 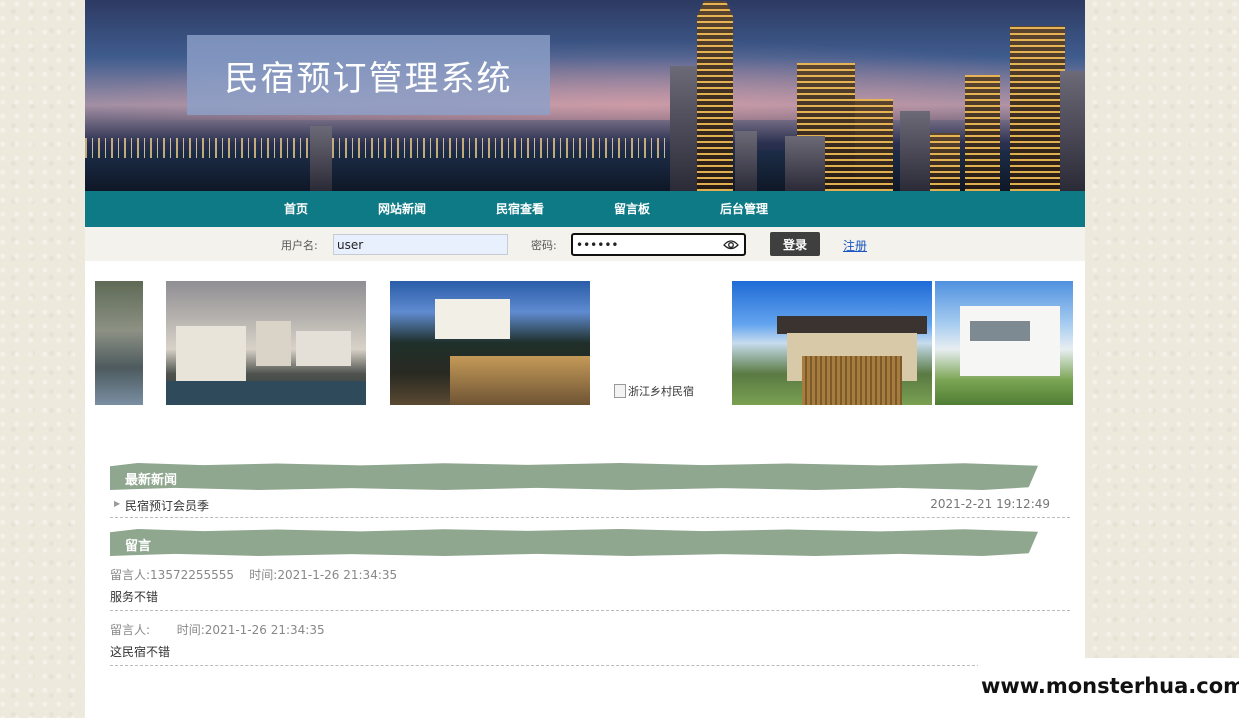 What do you see at coordinates (585, 209) in the screenshot?
I see `main-nav: 首页 网站新闻 民宿查看 留言板 后台管理` at bounding box center [585, 209].